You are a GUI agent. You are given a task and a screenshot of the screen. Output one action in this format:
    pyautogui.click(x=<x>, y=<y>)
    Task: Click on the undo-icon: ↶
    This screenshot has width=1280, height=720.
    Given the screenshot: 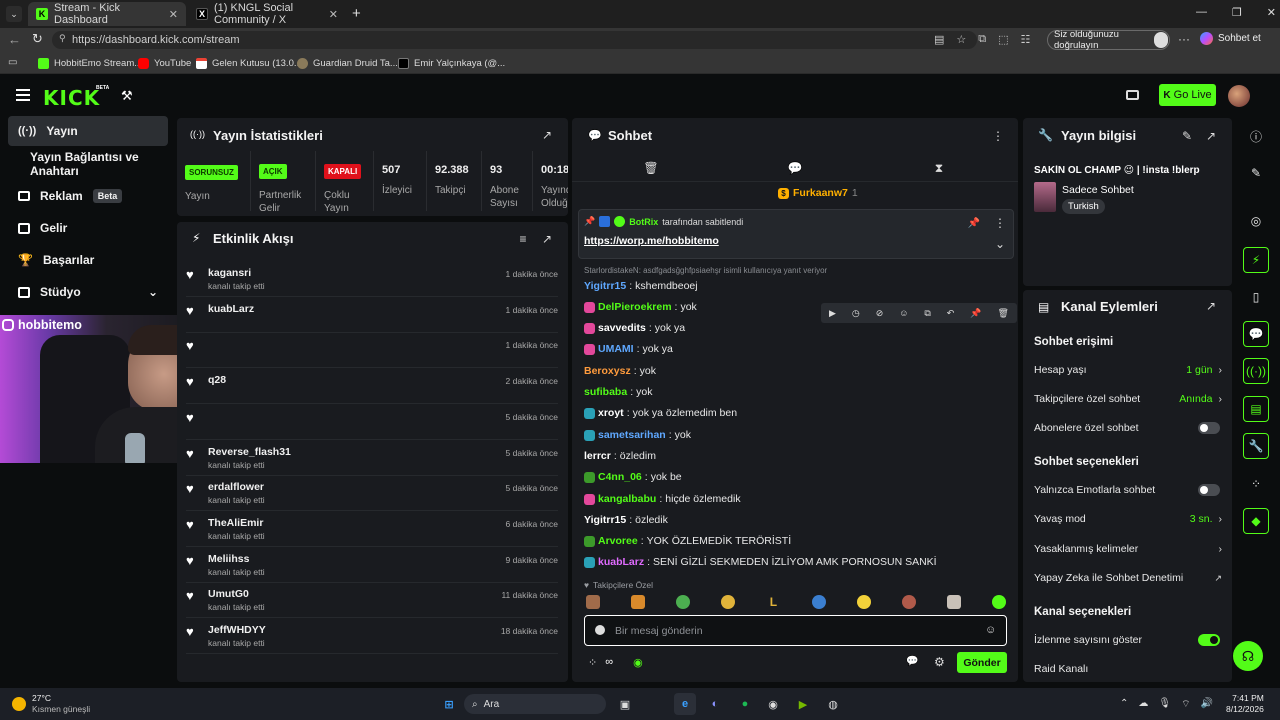 What is the action you would take?
    pyautogui.click(x=951, y=313)
    